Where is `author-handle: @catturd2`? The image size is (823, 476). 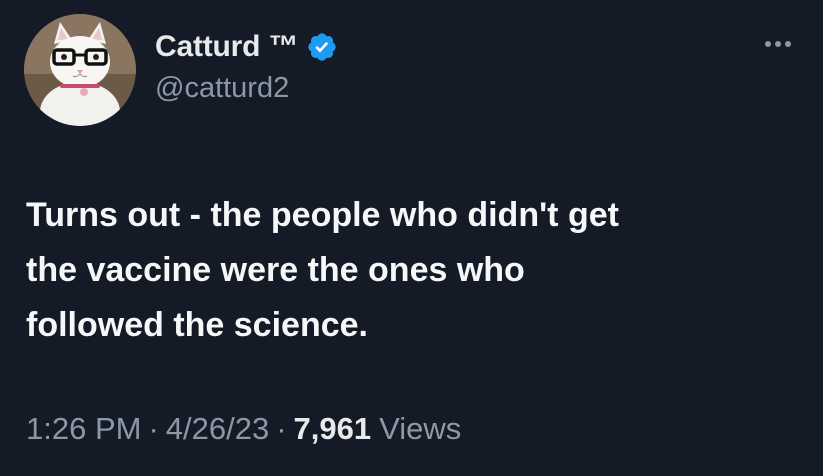
author-handle: @catturd2 is located at coordinates (222, 88).